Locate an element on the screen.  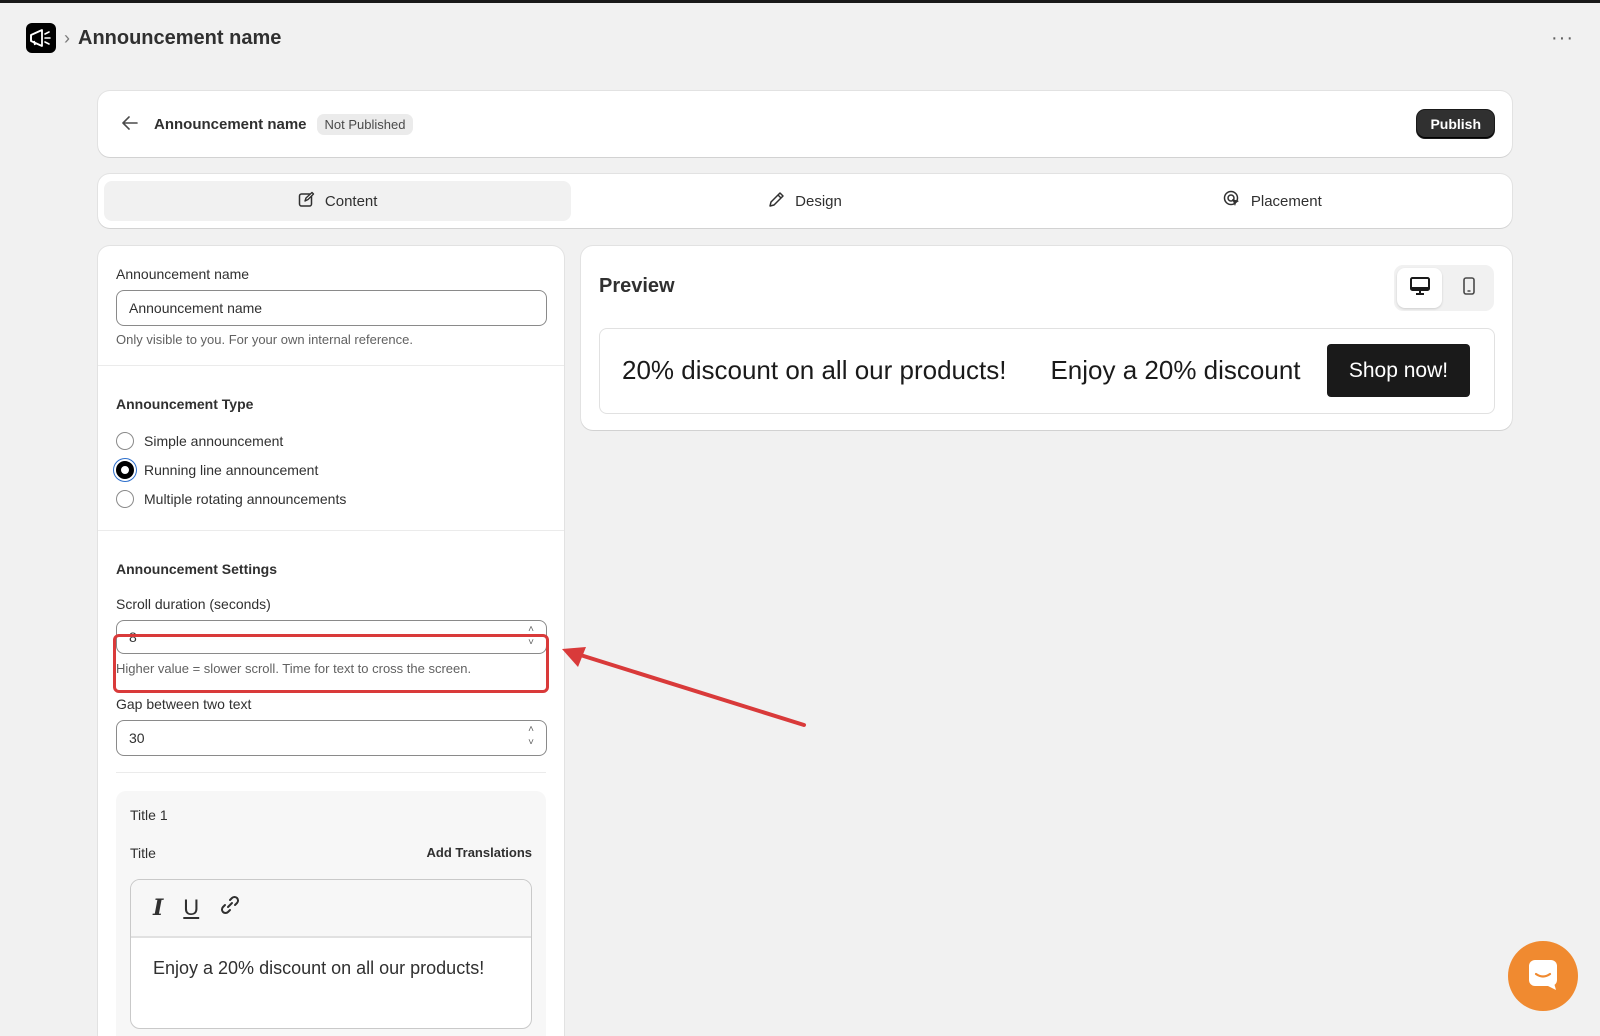
announcement-header: Announcement name Not Published Publish is located at coordinates (805, 124).